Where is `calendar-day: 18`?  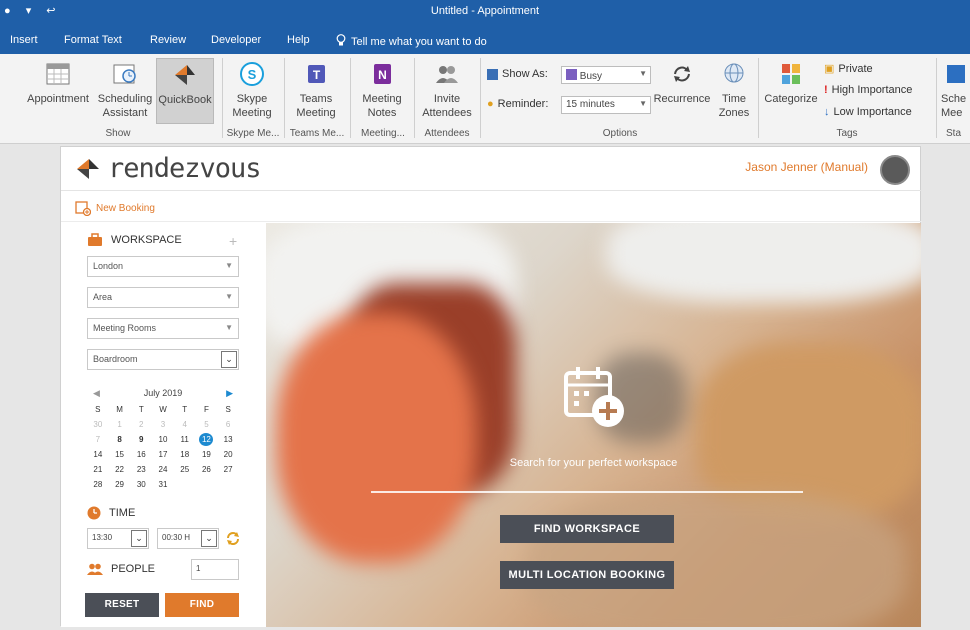 calendar-day: 18 is located at coordinates (185, 454).